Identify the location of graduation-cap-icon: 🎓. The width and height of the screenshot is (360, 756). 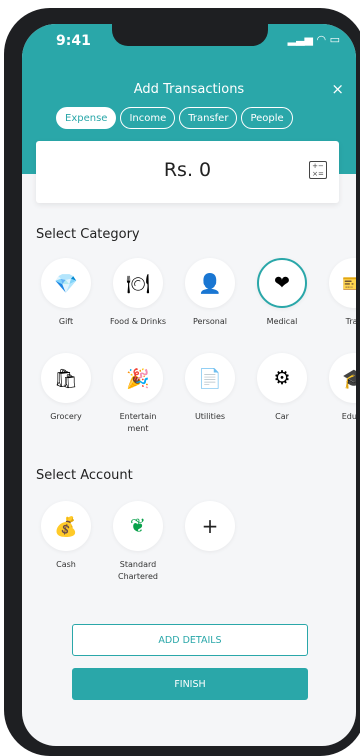
(342, 378).